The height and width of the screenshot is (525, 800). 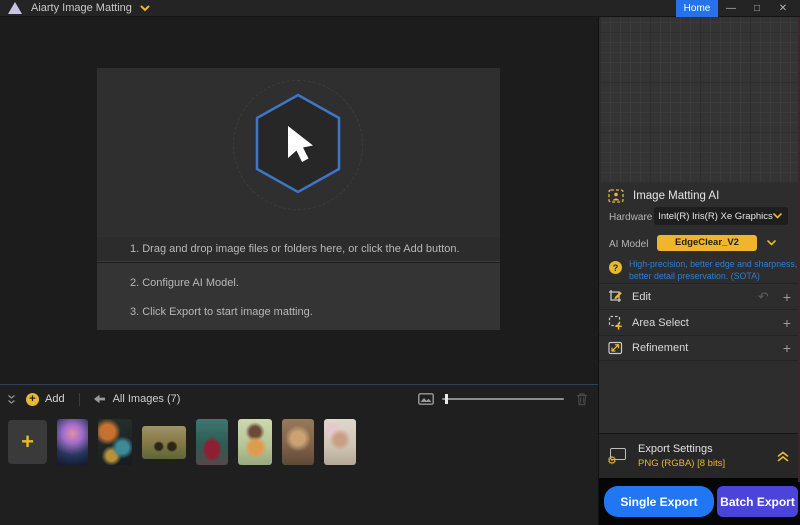 I want to click on double-chevron-up-icon, so click(x=783, y=456).